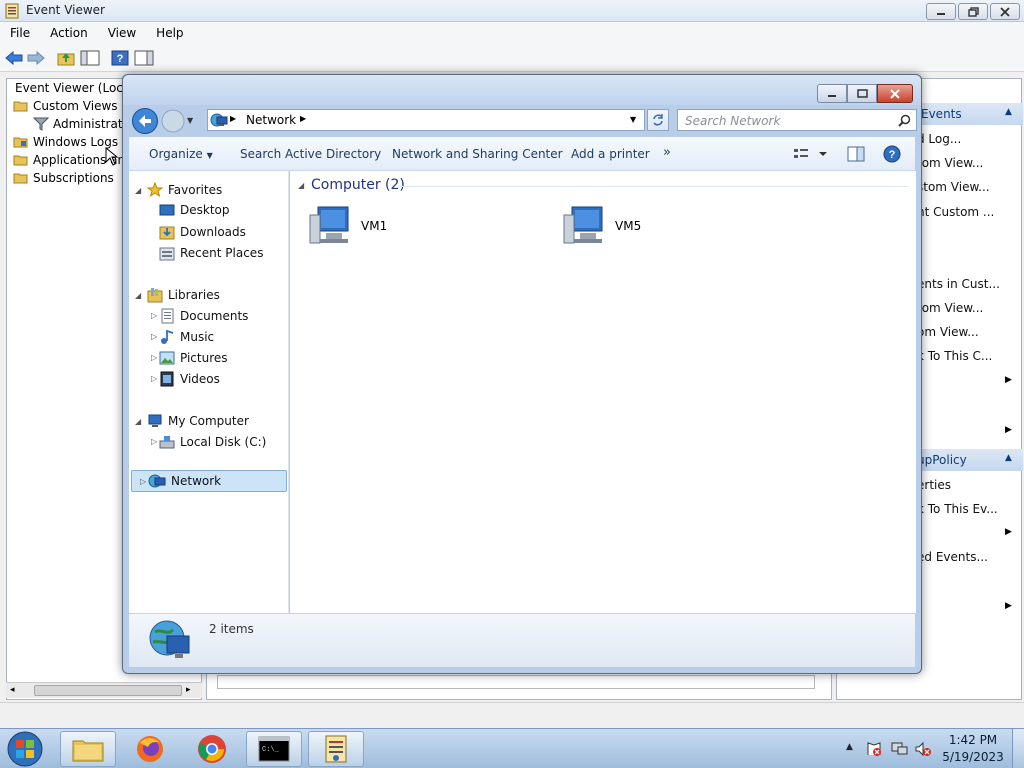 This screenshot has width=1024, height=768. What do you see at coordinates (358, 185) in the screenshot?
I see `group-header-computer: Computer (2)` at bounding box center [358, 185].